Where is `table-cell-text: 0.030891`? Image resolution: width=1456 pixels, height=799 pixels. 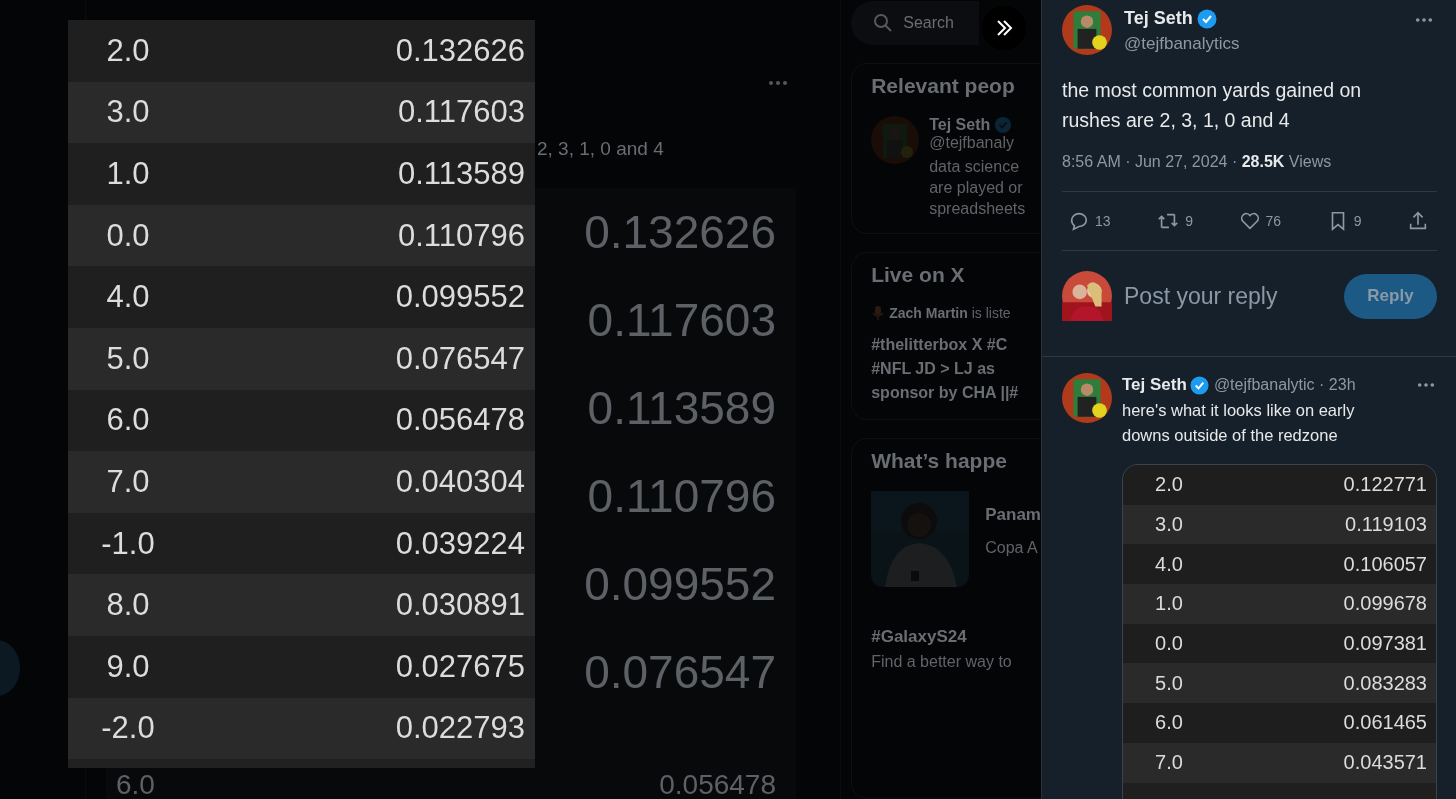
table-cell-text: 0.030891 is located at coordinates (460, 605).